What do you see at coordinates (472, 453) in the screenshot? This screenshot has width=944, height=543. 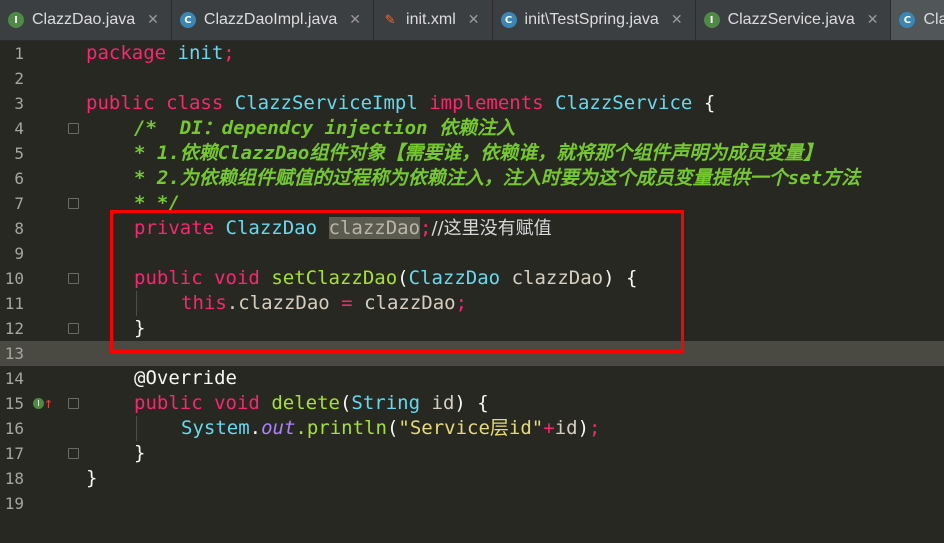 I see `code-line-17: 17 }` at bounding box center [472, 453].